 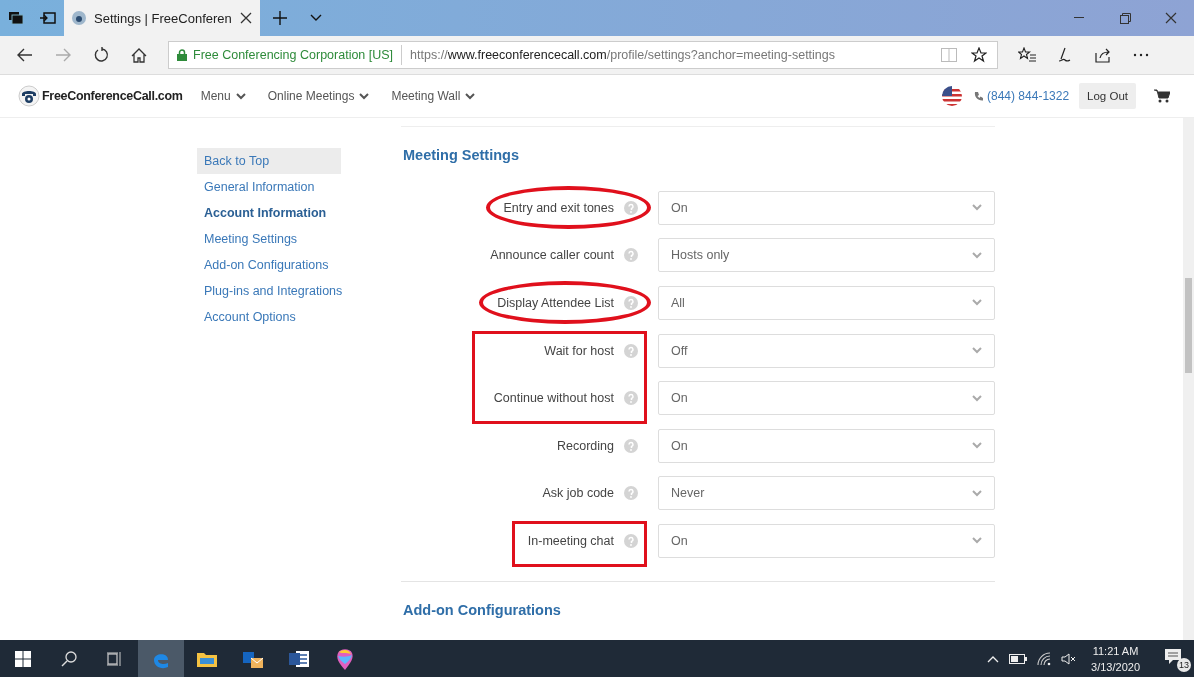 I want to click on setting-label: Announce caller count, so click(x=552, y=255).